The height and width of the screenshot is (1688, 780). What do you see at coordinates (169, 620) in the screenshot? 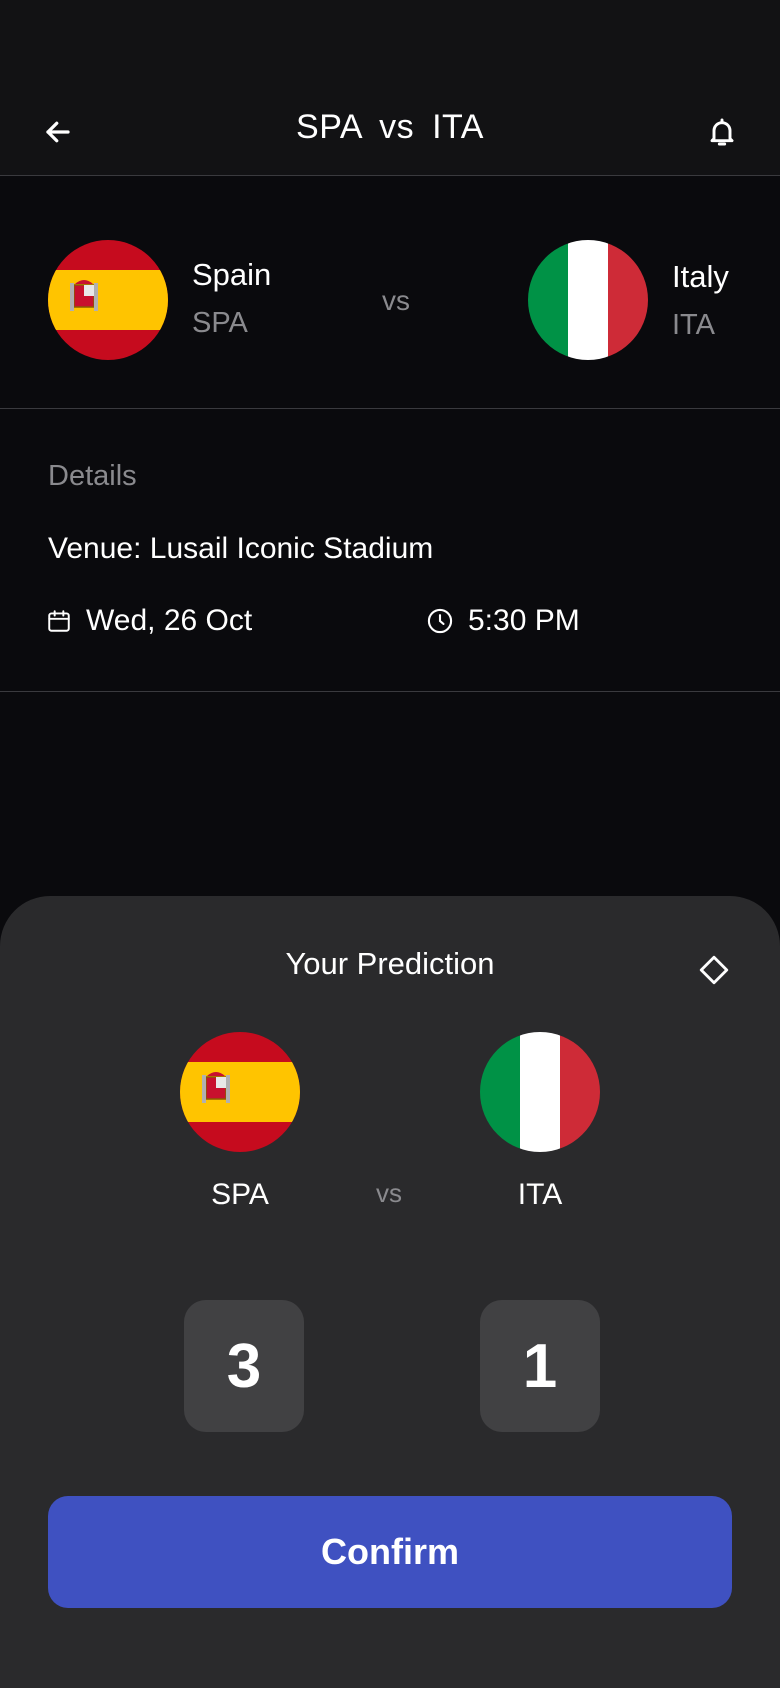
I see `match-date: Wed, 26 Oct` at bounding box center [169, 620].